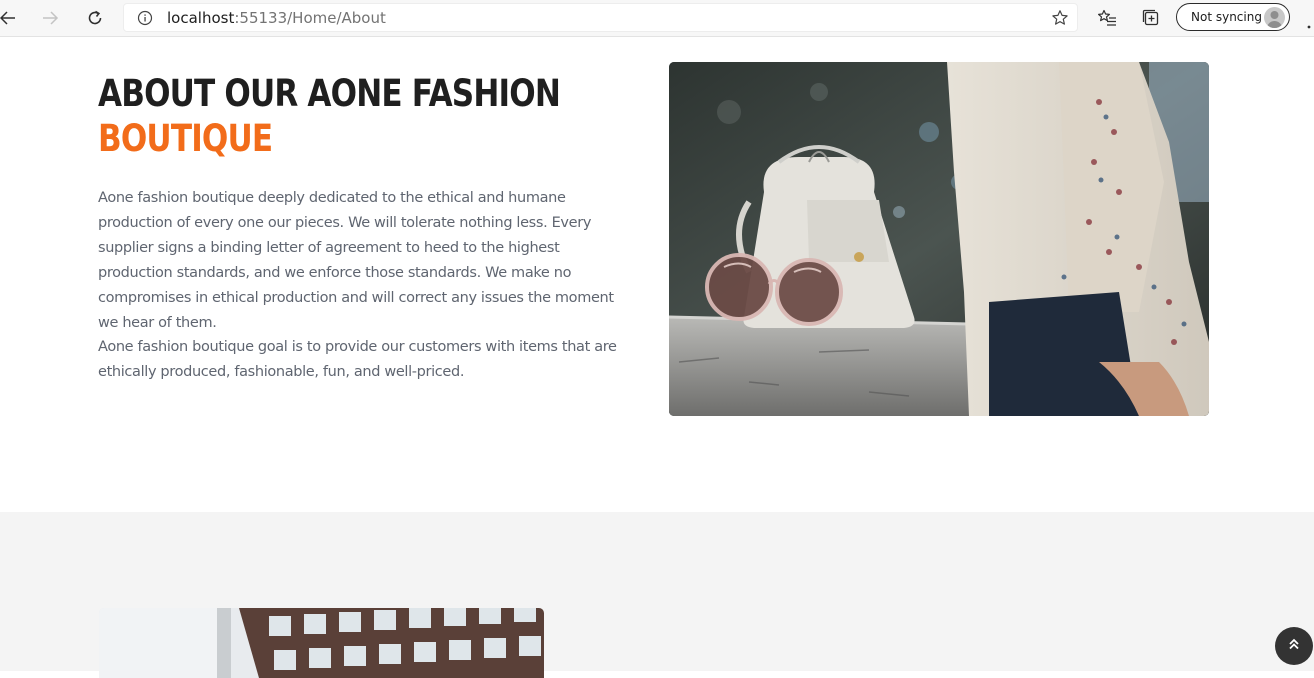 This screenshot has width=1314, height=678. I want to click on page-title: ABOUT OUR AONE FASHION BOUTIQUE, so click(329, 116).